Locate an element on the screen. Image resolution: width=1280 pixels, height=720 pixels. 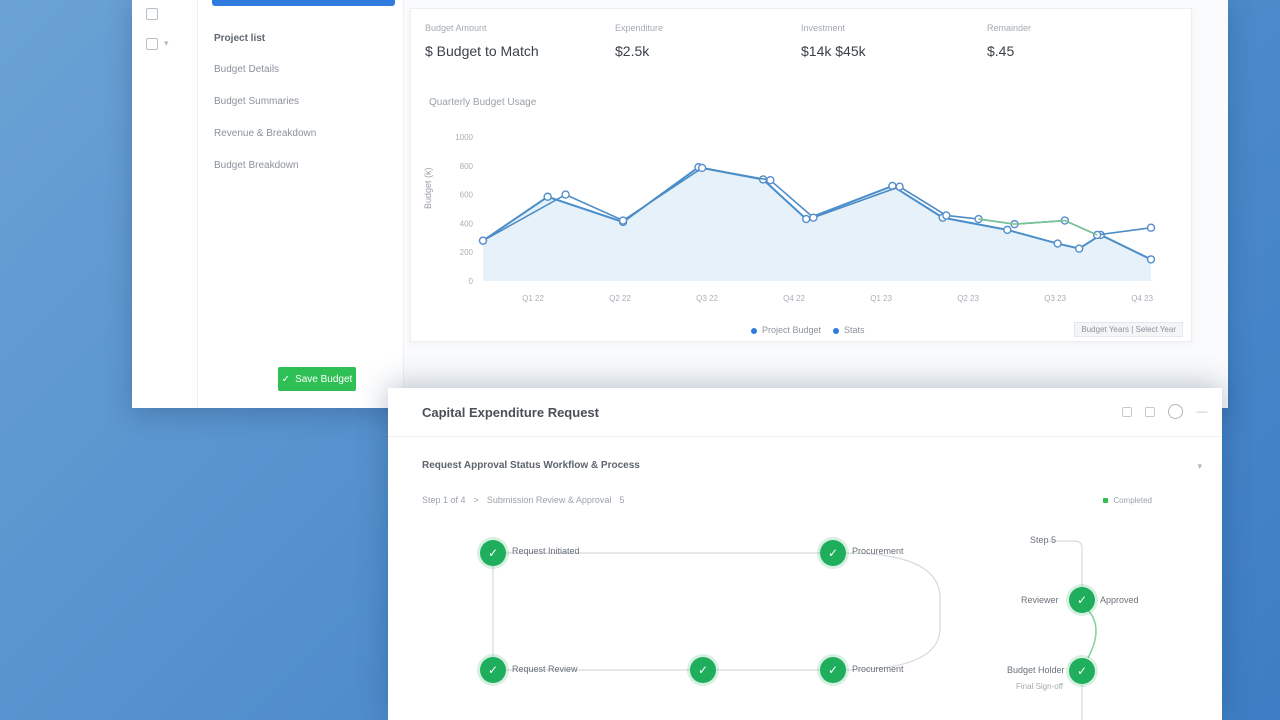
sidebar-item-budget-summaries: Budget Summaries is located at coordinates (256, 101).